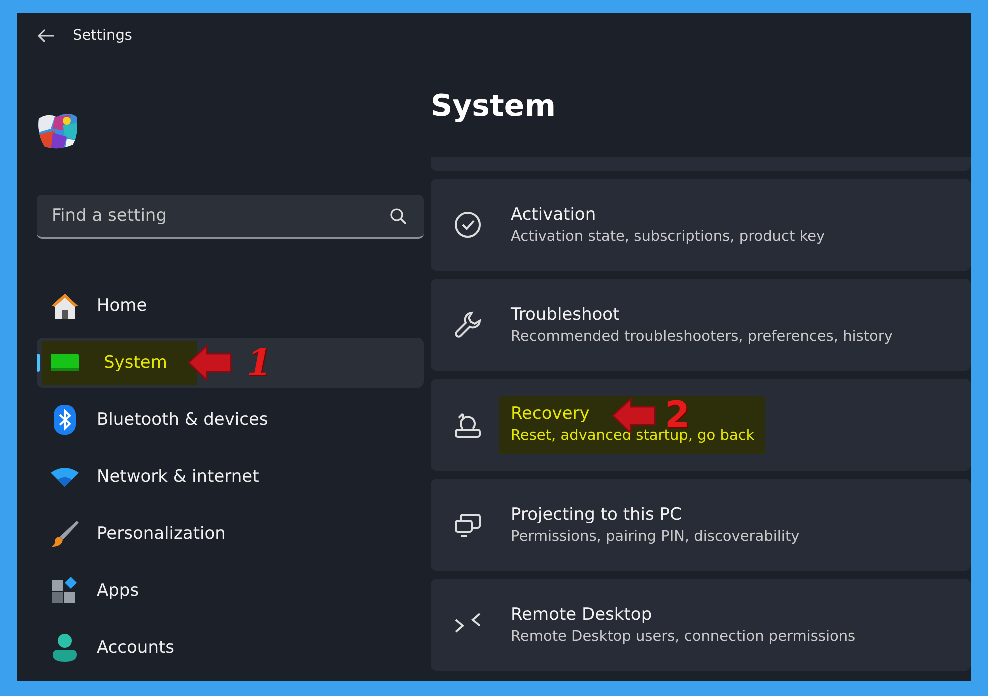 This screenshot has width=988, height=696. Describe the element at coordinates (230, 217) in the screenshot. I see `search-field: Find a setting` at that location.